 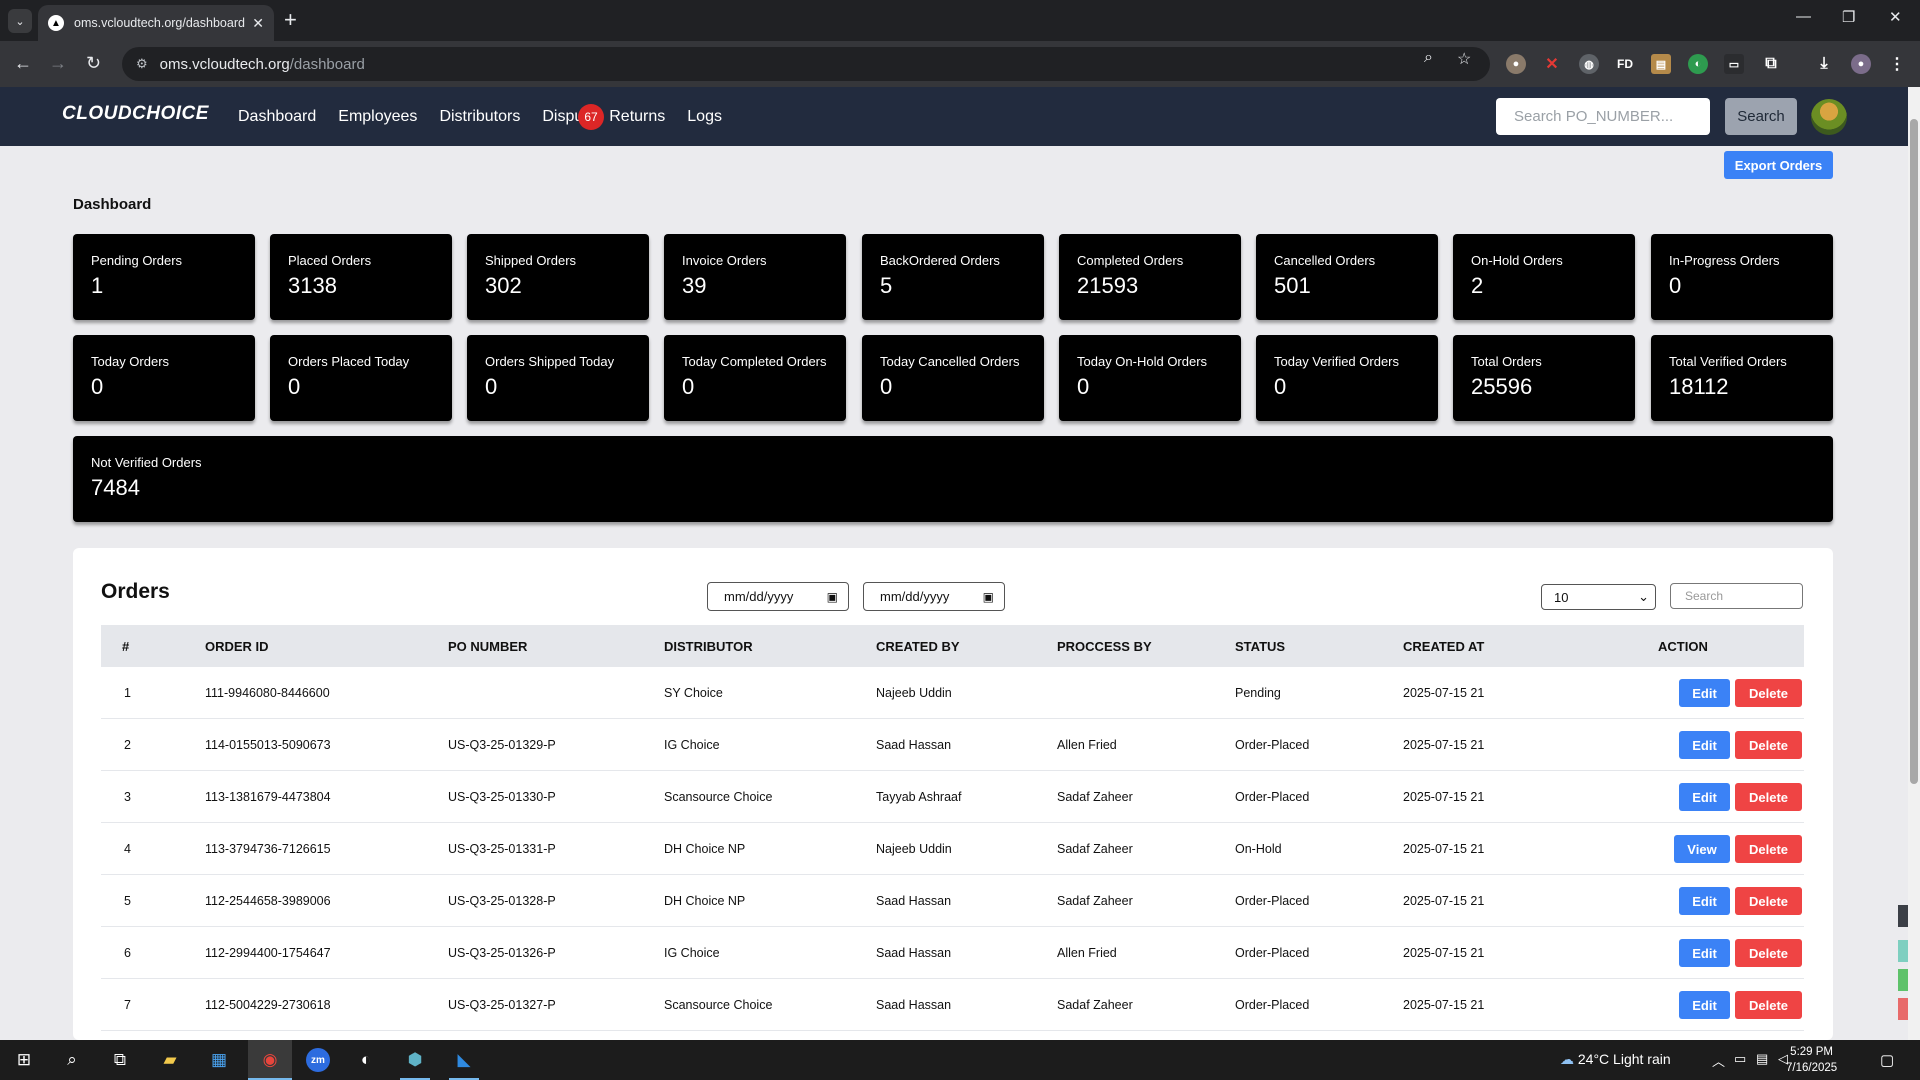 What do you see at coordinates (72, 1060) in the screenshot?
I see `search-icon: ⌕` at bounding box center [72, 1060].